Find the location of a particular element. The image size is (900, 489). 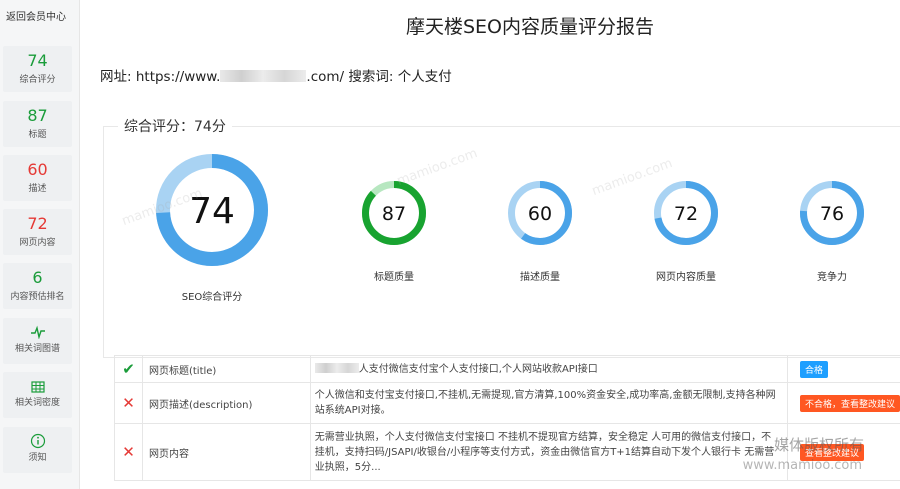

sidebar-label: 网页内容 is located at coordinates (37, 243).